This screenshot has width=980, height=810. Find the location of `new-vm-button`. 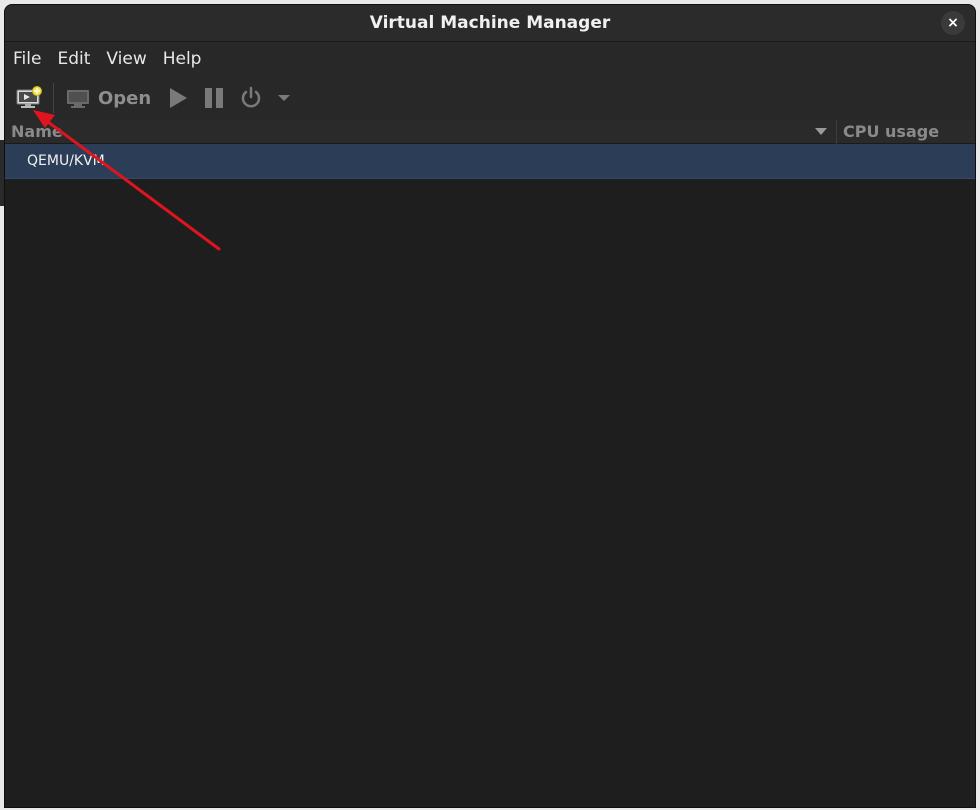

new-vm-button is located at coordinates (29, 98).